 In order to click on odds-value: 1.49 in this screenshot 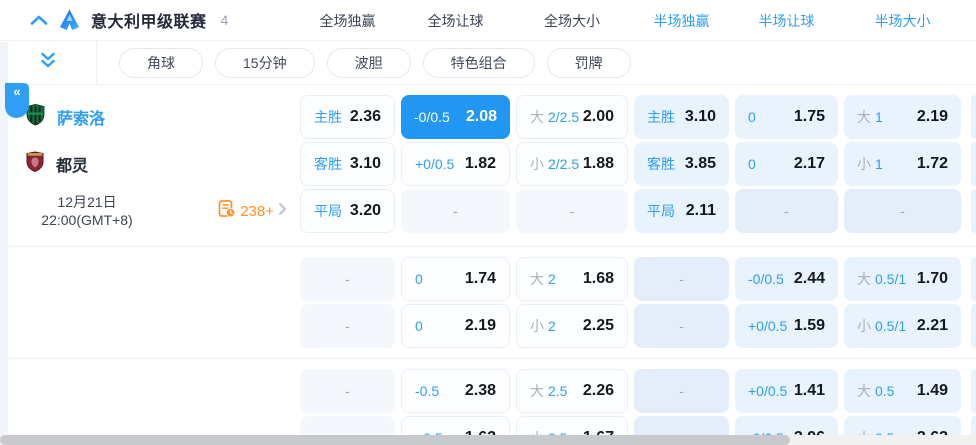, I will do `click(932, 390)`.